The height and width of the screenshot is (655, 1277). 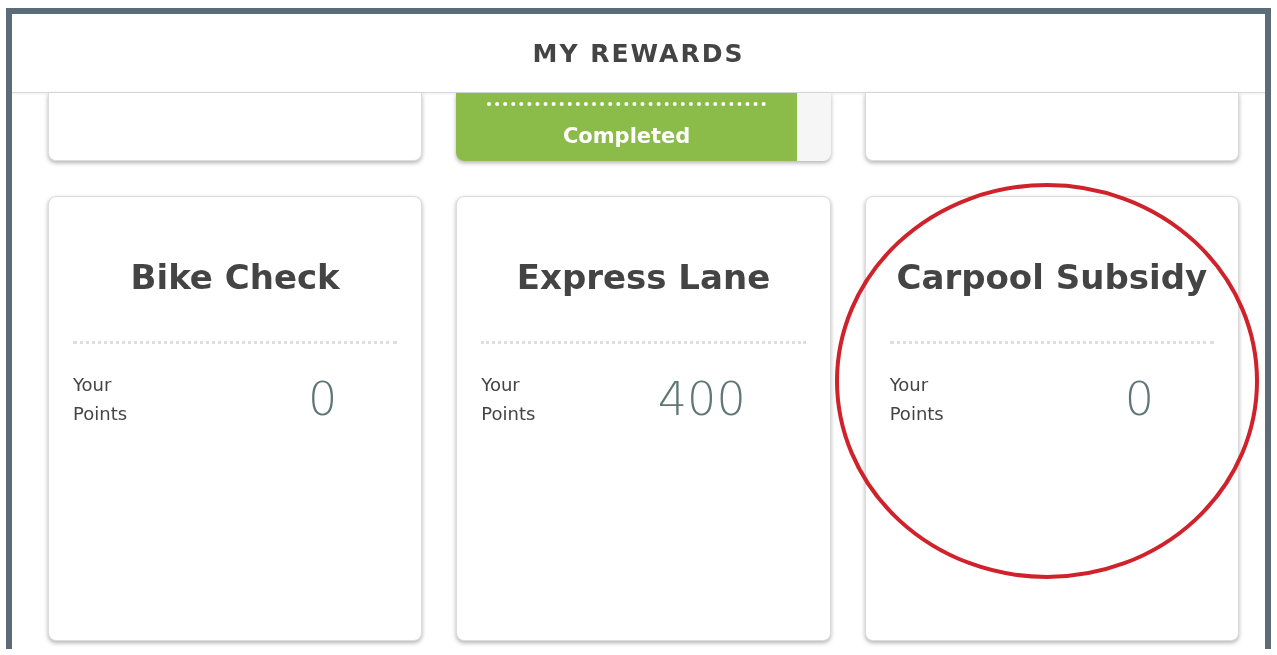 What do you see at coordinates (638, 53) in the screenshot?
I see `screen-title: MY REWARDS` at bounding box center [638, 53].